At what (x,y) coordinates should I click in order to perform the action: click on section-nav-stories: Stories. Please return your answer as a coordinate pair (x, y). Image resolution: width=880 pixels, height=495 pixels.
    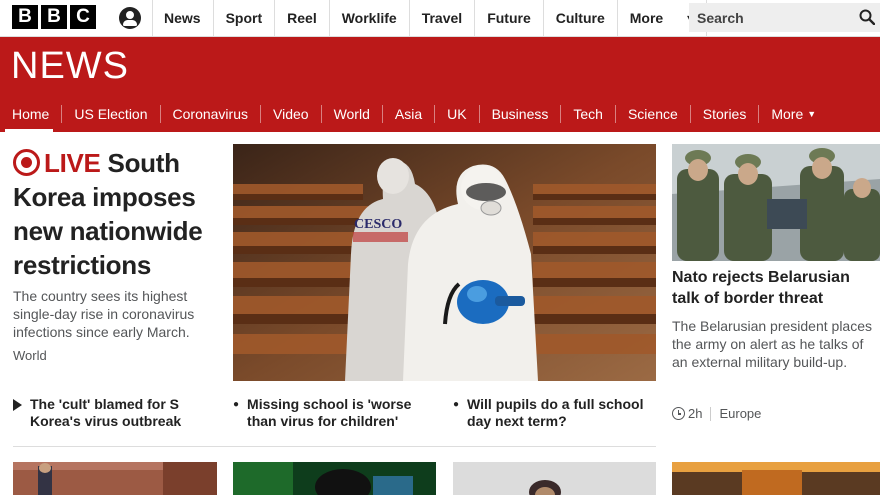
    Looking at the image, I should click on (724, 114).